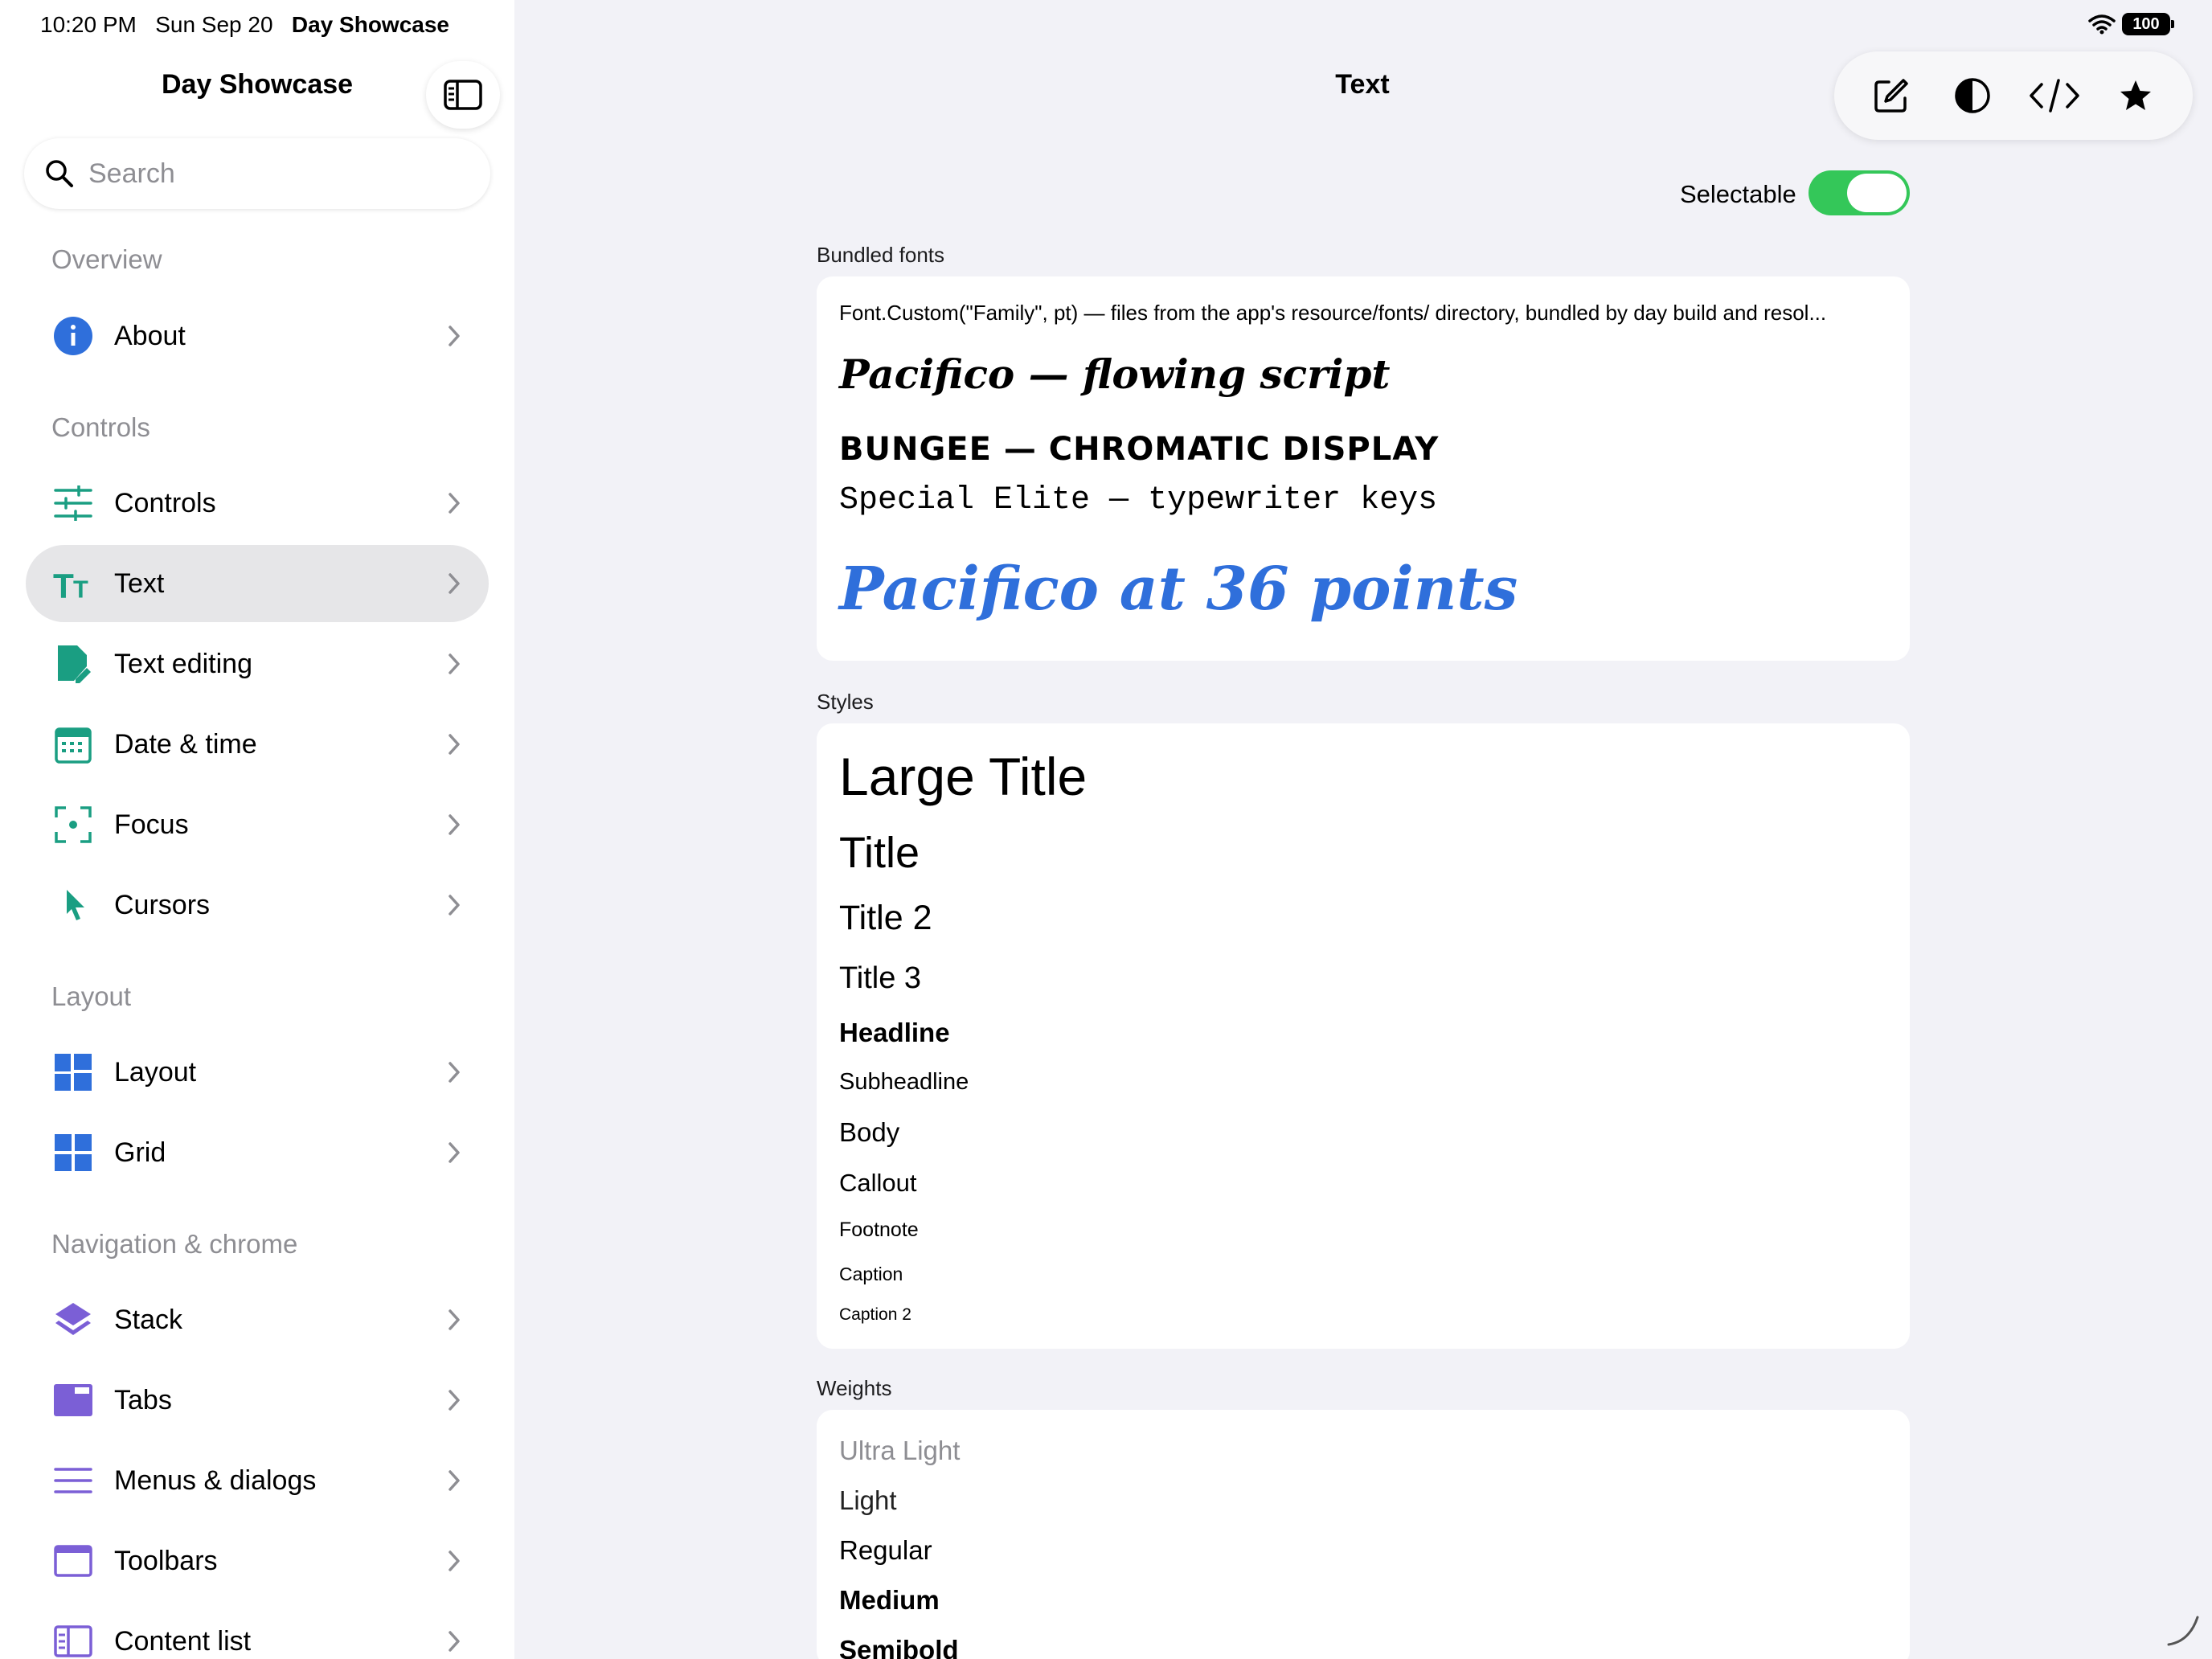  Describe the element at coordinates (257, 744) in the screenshot. I see `sidebar-item-date-time: Date & time` at that location.